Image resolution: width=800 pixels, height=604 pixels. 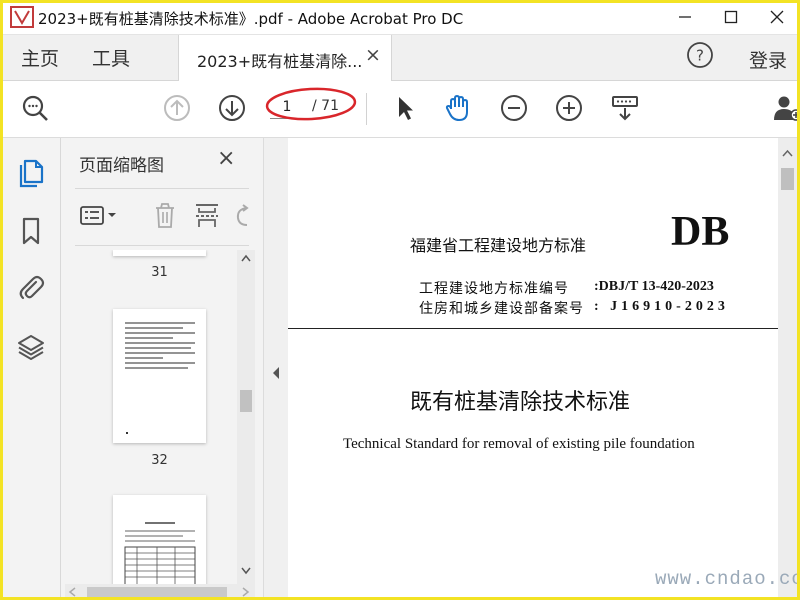 I want to click on main-toolbar: 1 / 71, so click(x=400, y=109).